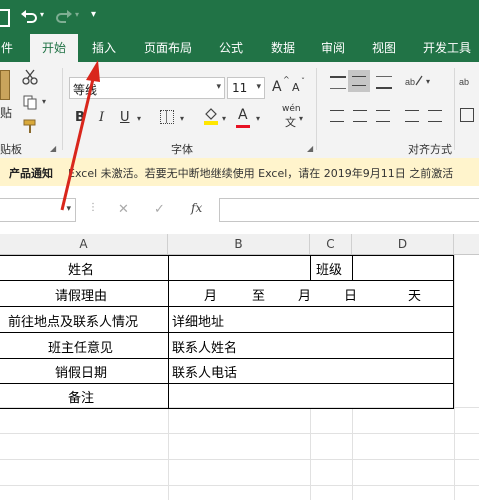 The width and height of the screenshot is (479, 500). Describe the element at coordinates (80, 135) in the screenshot. I see `annotation-arrow-icon` at that location.